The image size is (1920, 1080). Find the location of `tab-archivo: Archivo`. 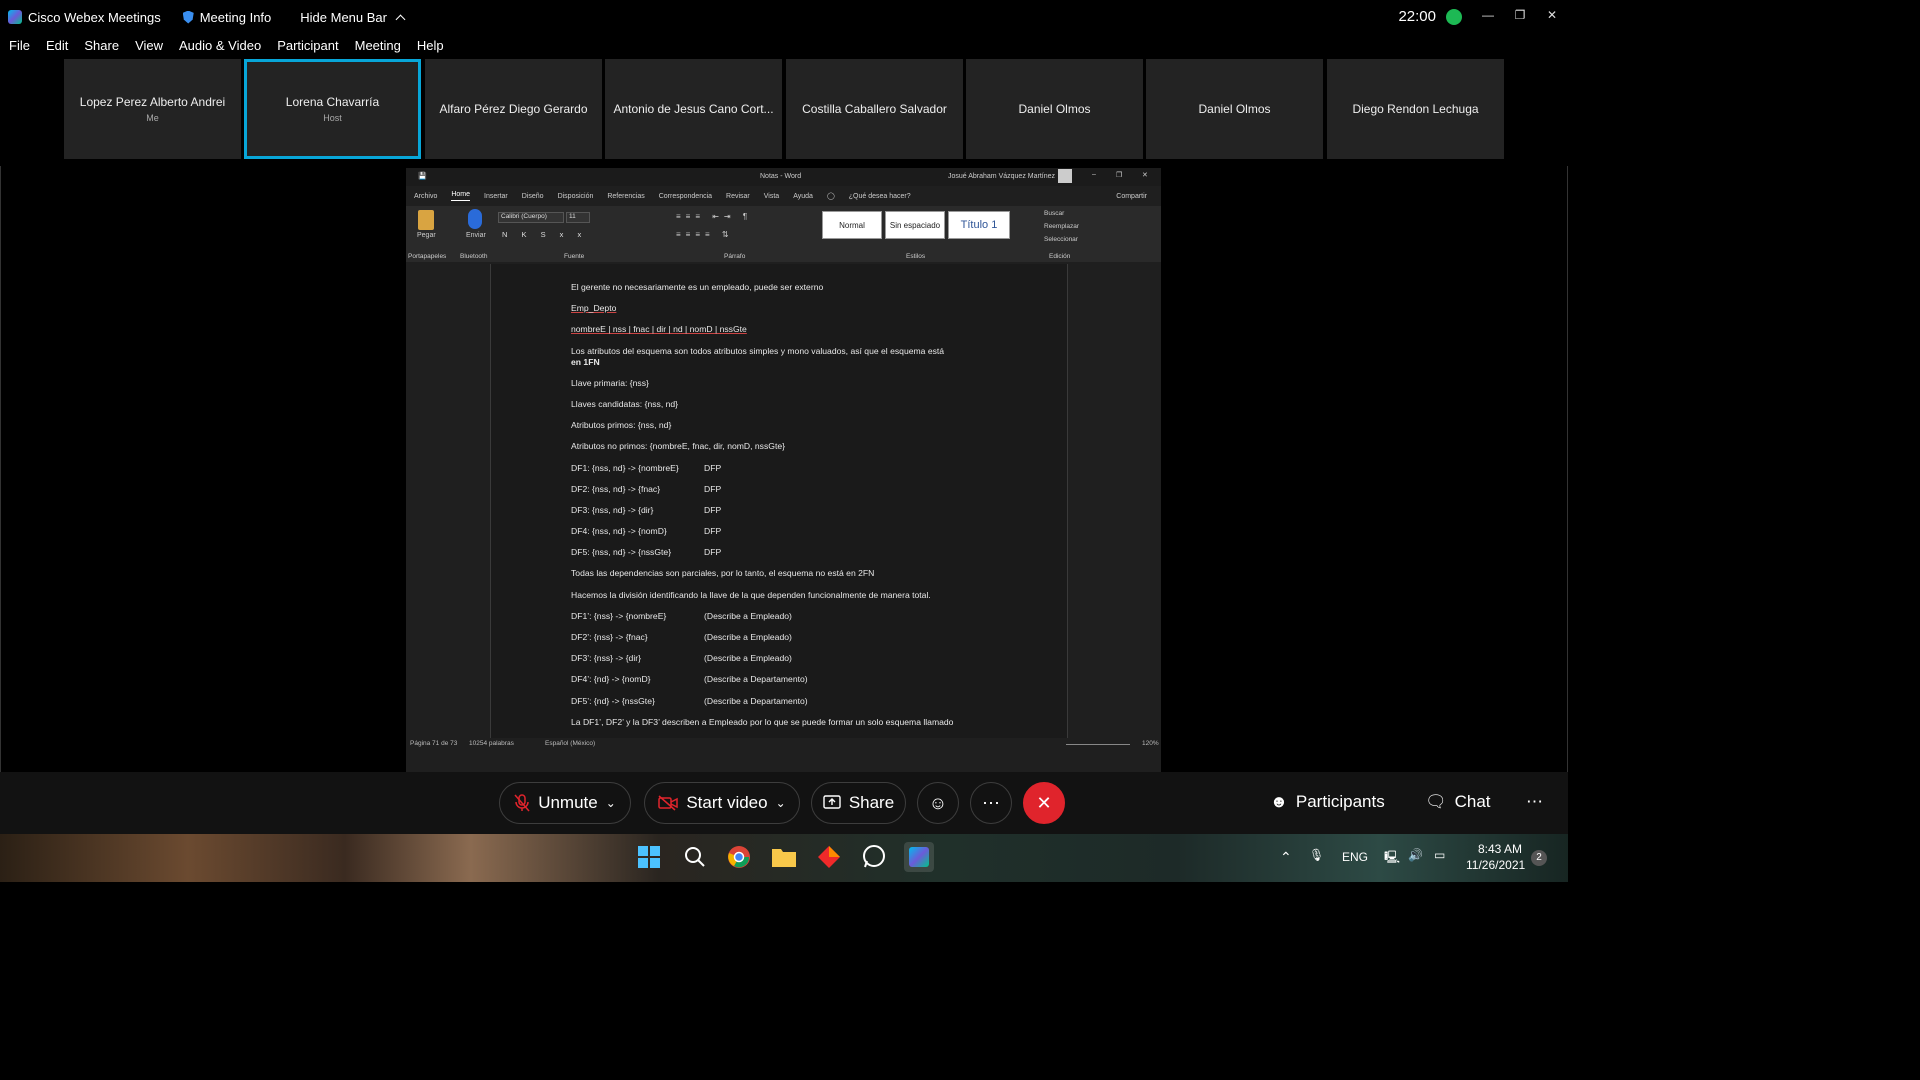

tab-archivo: Archivo is located at coordinates (426, 196).